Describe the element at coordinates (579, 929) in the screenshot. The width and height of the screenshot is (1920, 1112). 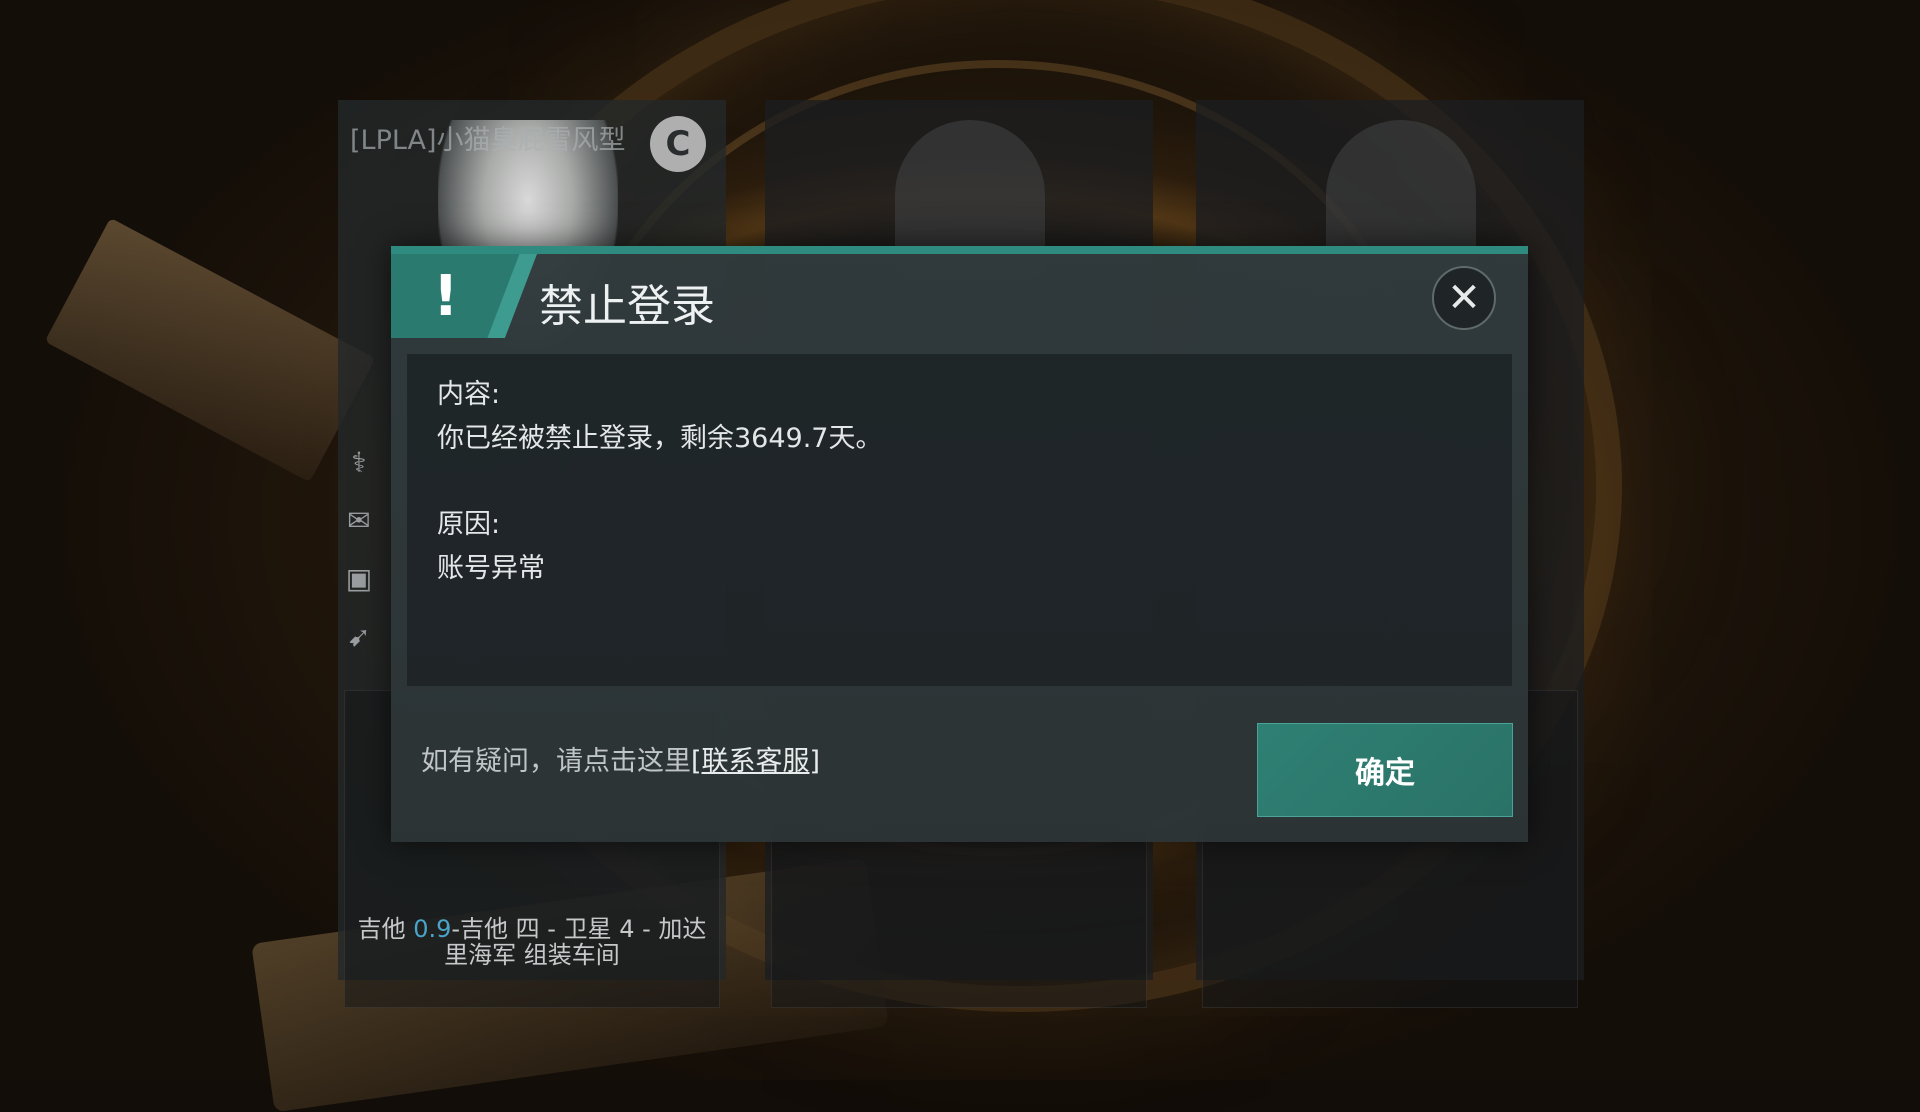
I see `location-line1: -吉他 四 - 卫星 4 - 加达` at that location.